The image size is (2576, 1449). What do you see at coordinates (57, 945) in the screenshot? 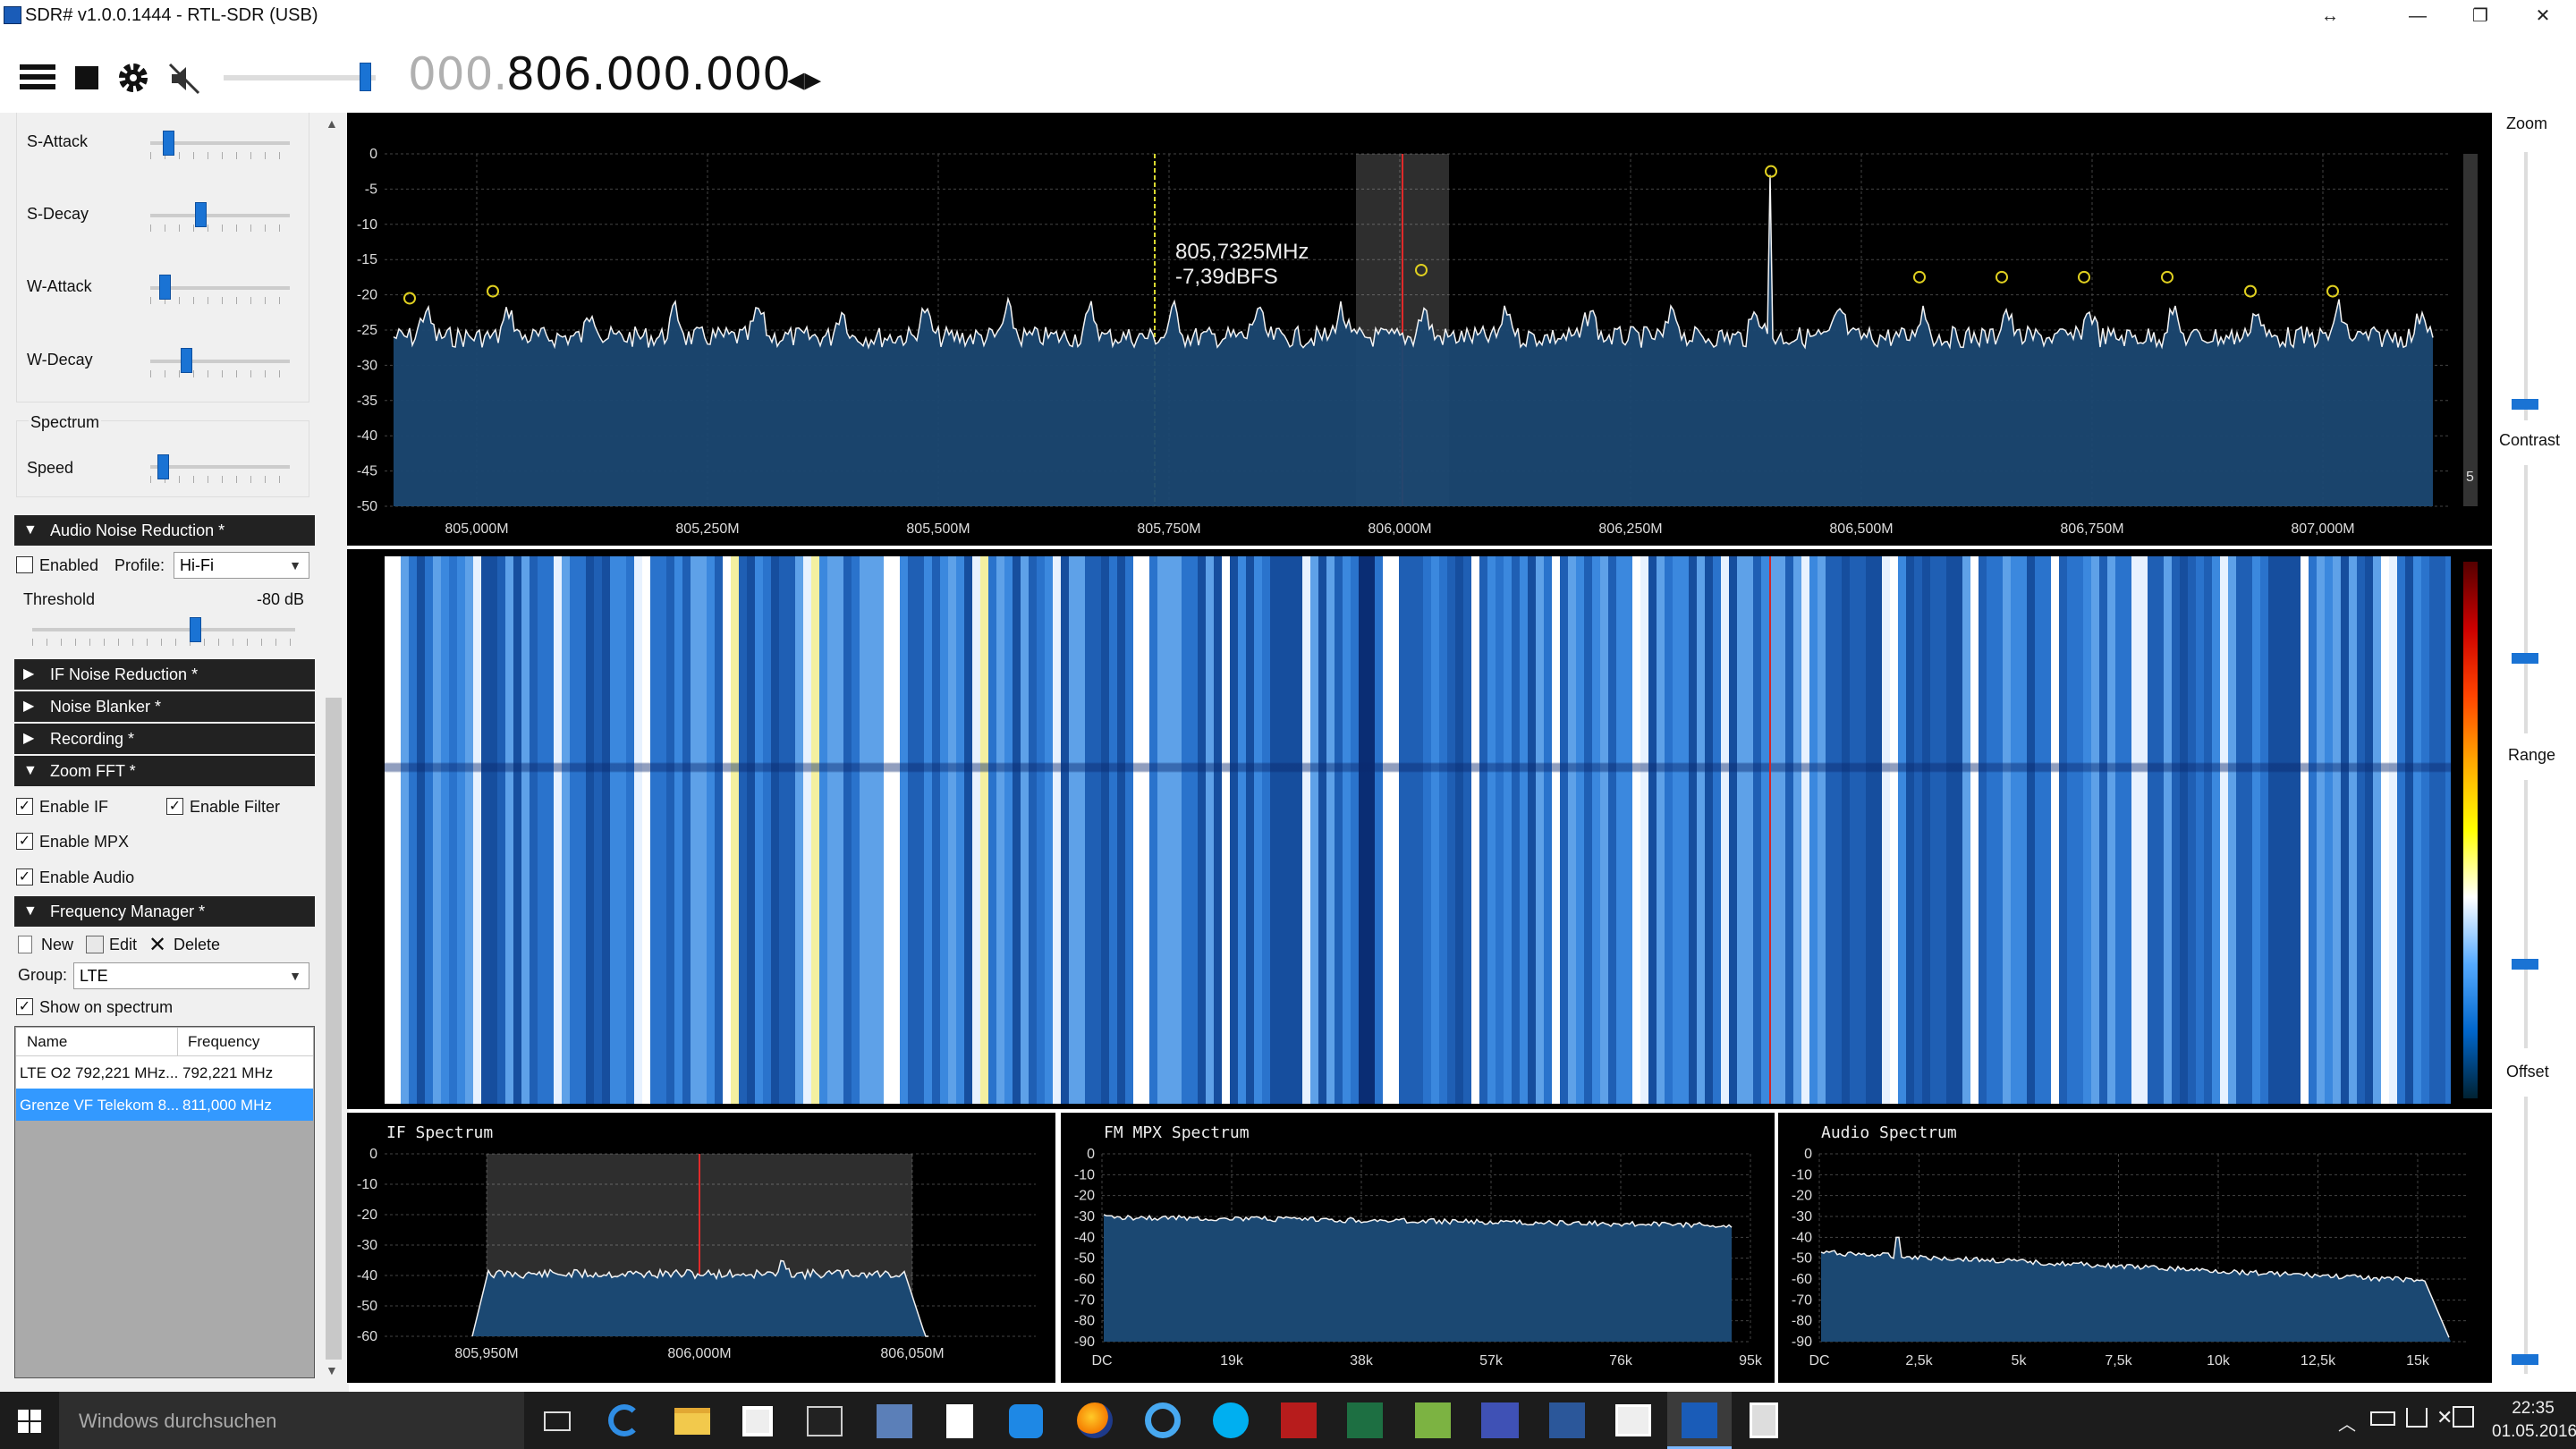
I see `new-button: New` at bounding box center [57, 945].